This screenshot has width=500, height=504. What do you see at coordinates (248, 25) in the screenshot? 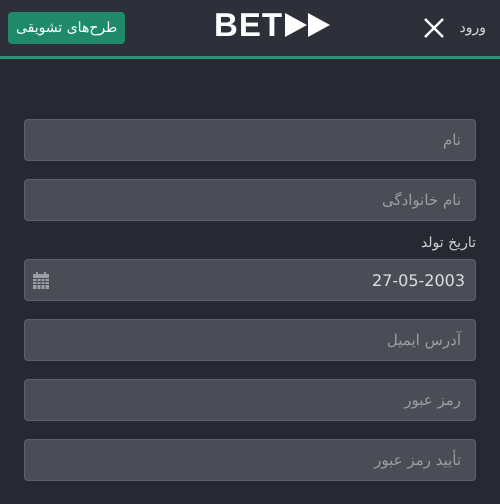
I see `logo-text: BET` at bounding box center [248, 25].